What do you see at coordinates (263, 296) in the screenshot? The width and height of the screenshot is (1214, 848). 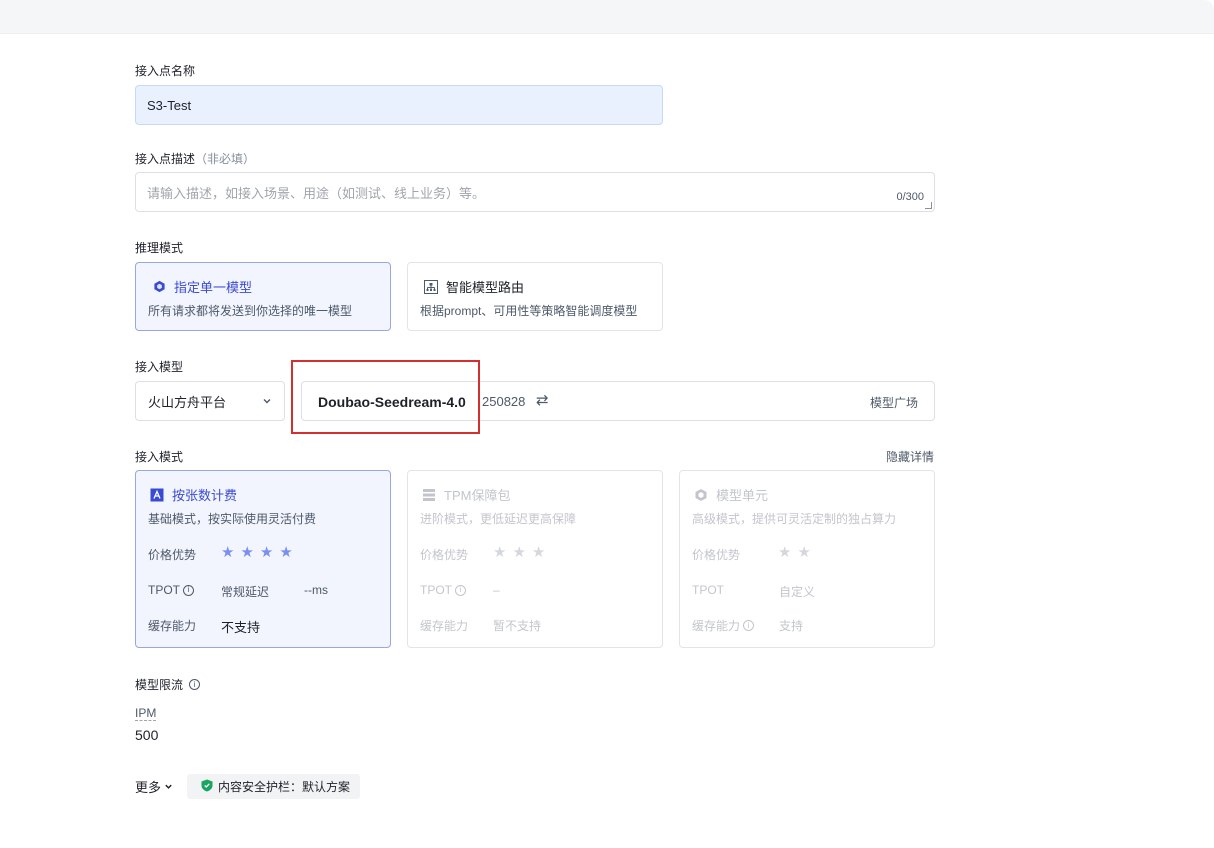 I see `inference-mode-single: 指定单一模型 所有请求都将发送到你选择的唯一模型` at bounding box center [263, 296].